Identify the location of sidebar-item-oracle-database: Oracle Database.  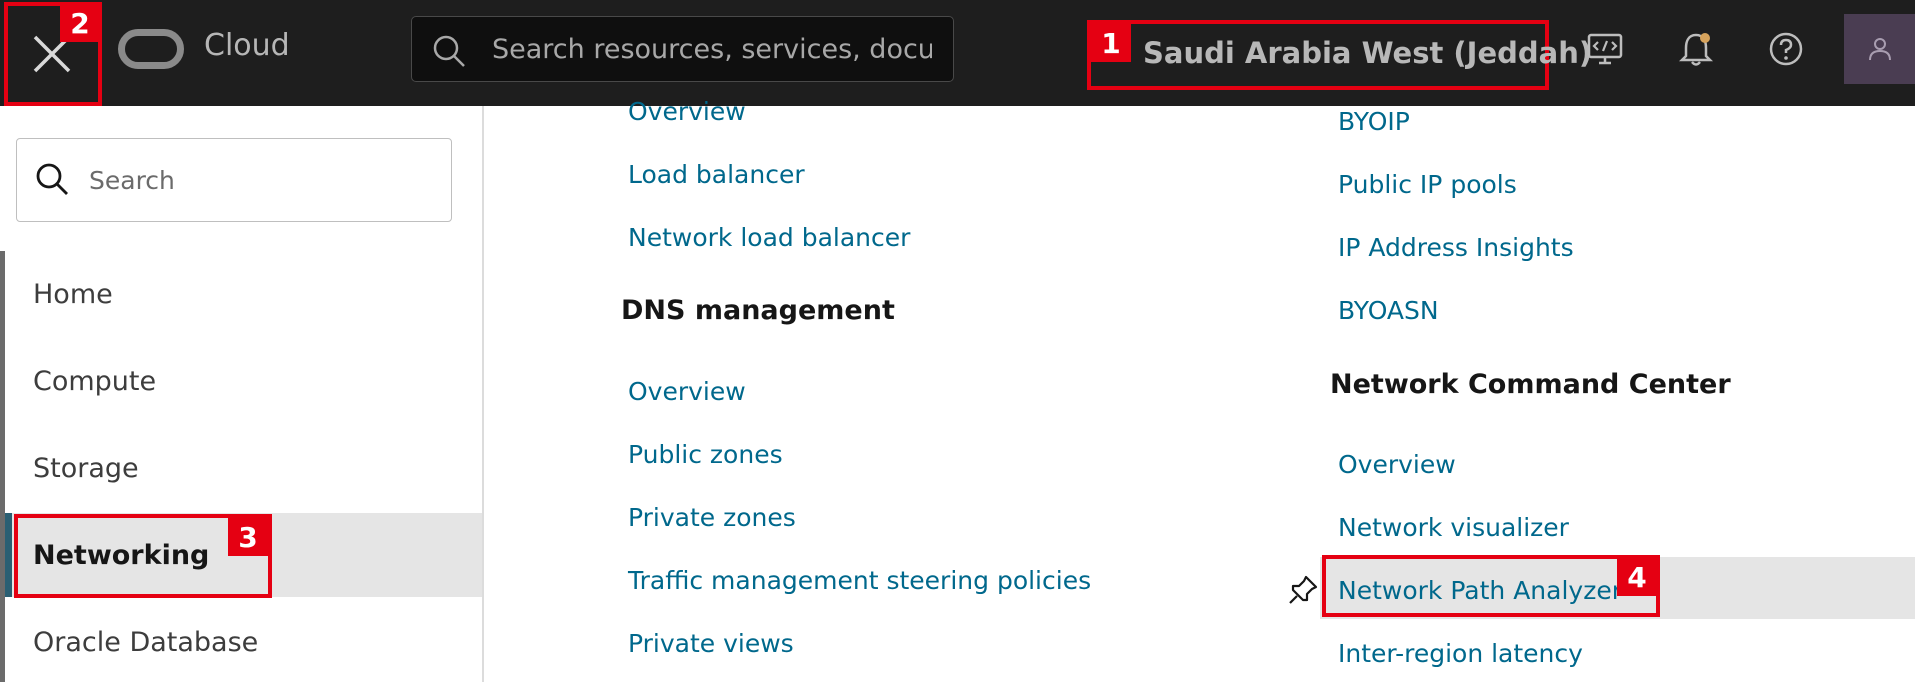
(243, 642).